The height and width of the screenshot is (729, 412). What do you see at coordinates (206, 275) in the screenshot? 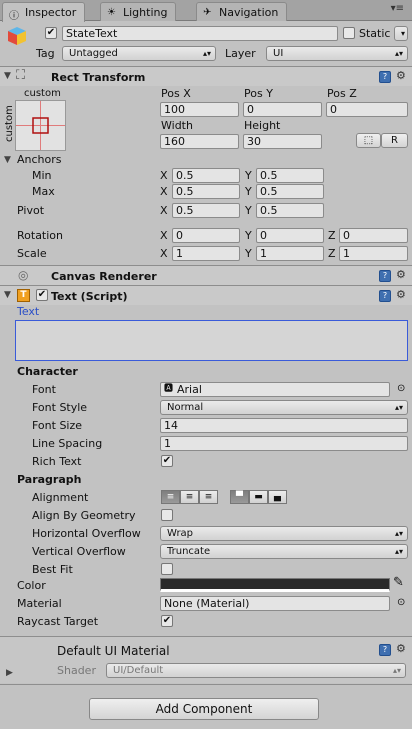
I see `canvas-renderer-header: ◎ Canvas Renderer ? ⚙` at bounding box center [206, 275].